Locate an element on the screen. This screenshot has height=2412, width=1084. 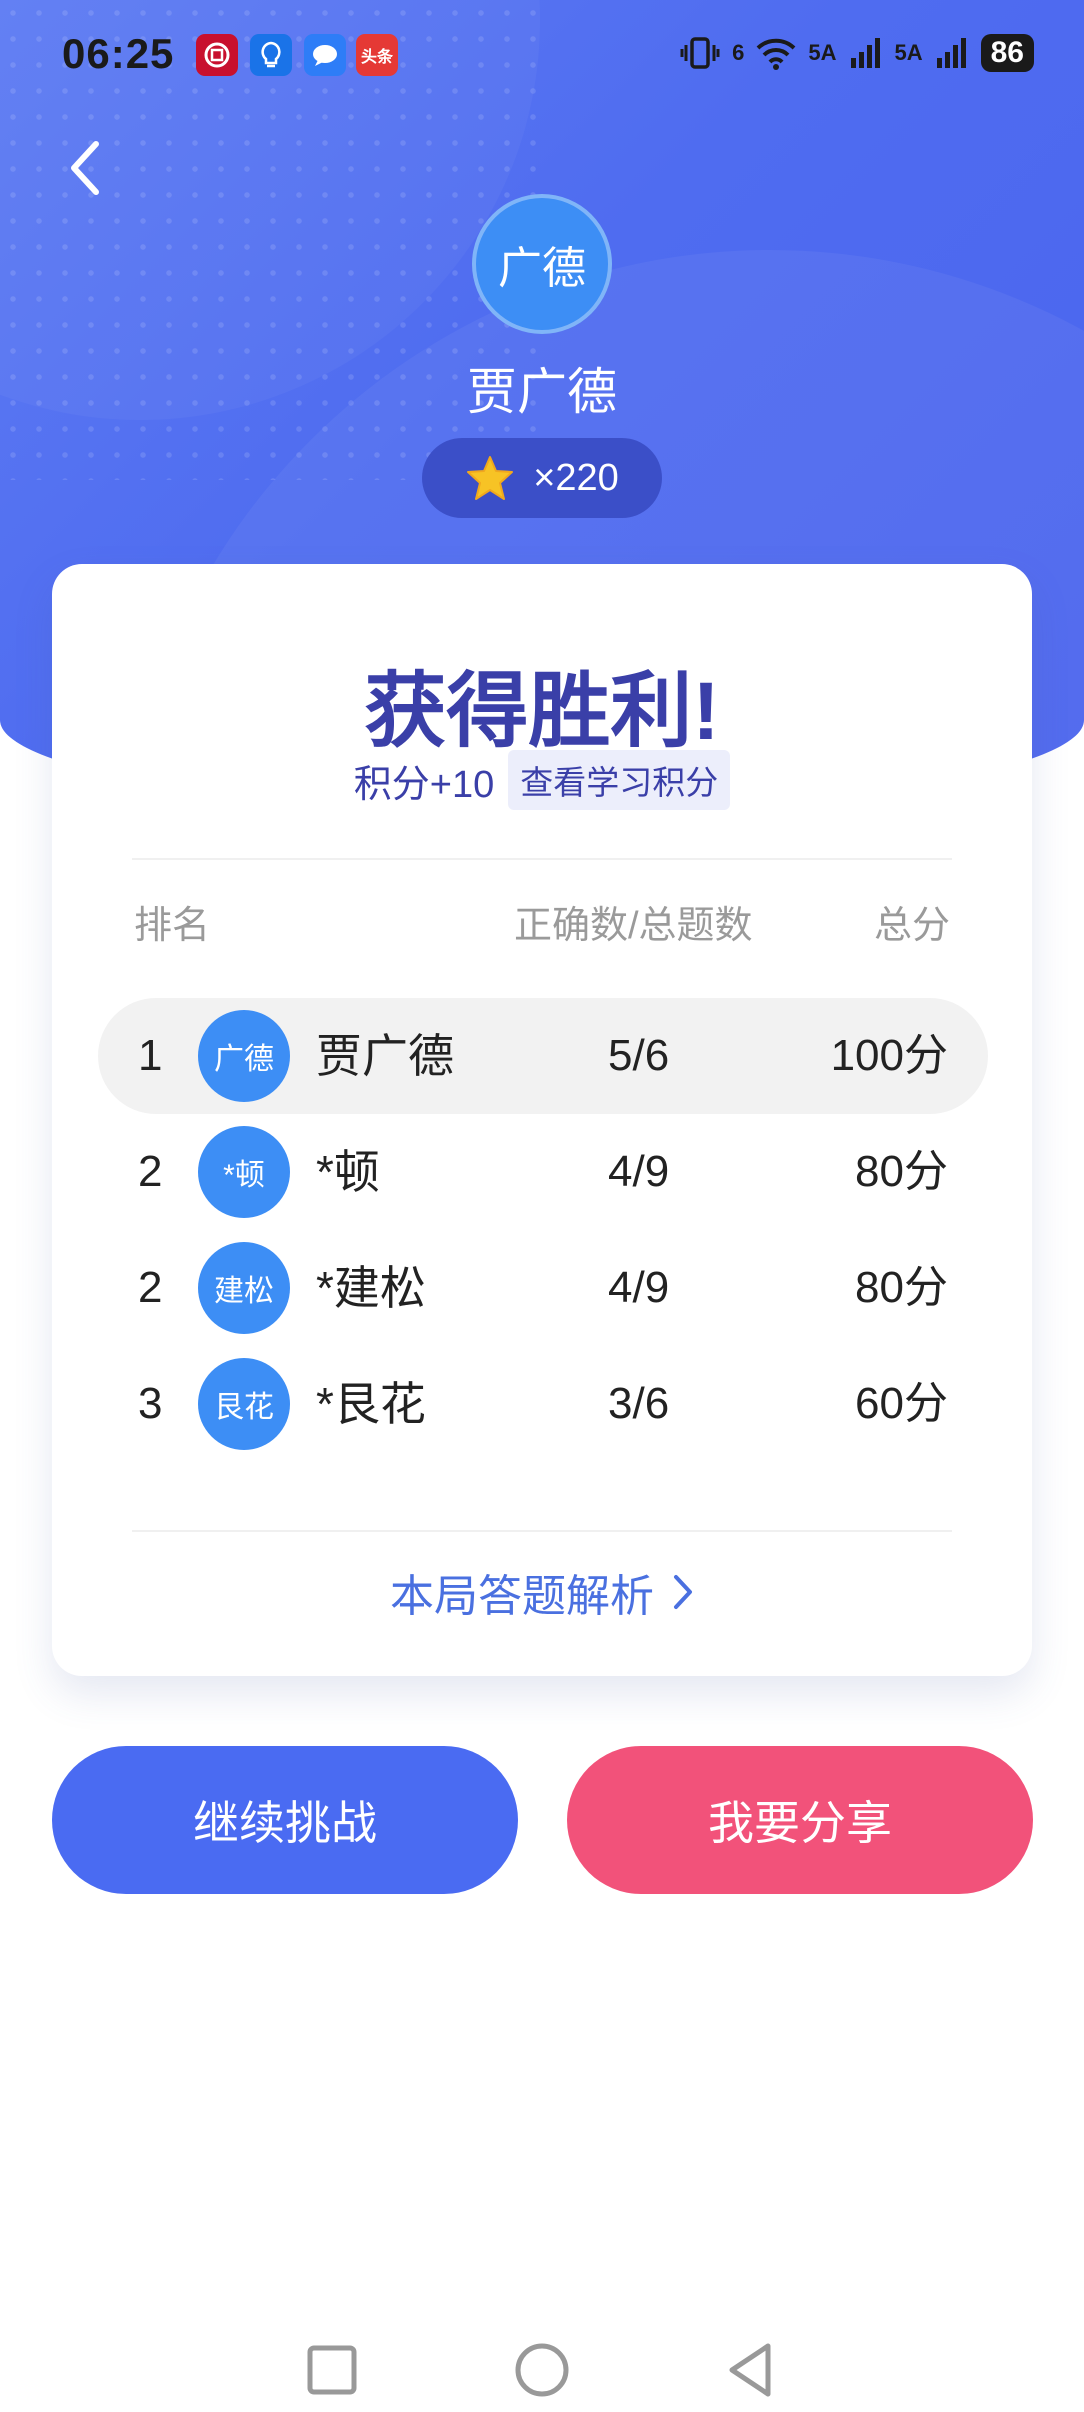
header-score: 总分 is located at coordinates (911, 926).